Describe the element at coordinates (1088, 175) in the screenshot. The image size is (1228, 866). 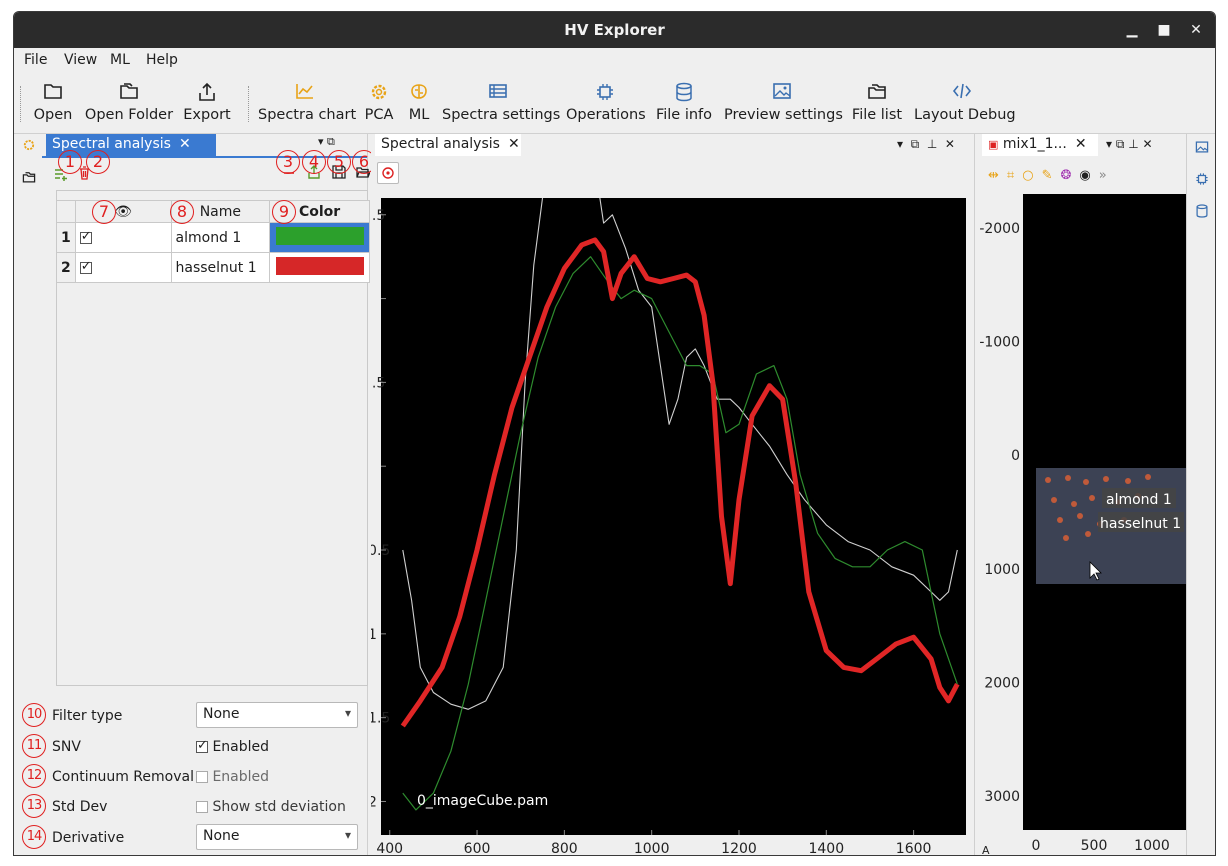
I see `eye-icon: ◉` at that location.